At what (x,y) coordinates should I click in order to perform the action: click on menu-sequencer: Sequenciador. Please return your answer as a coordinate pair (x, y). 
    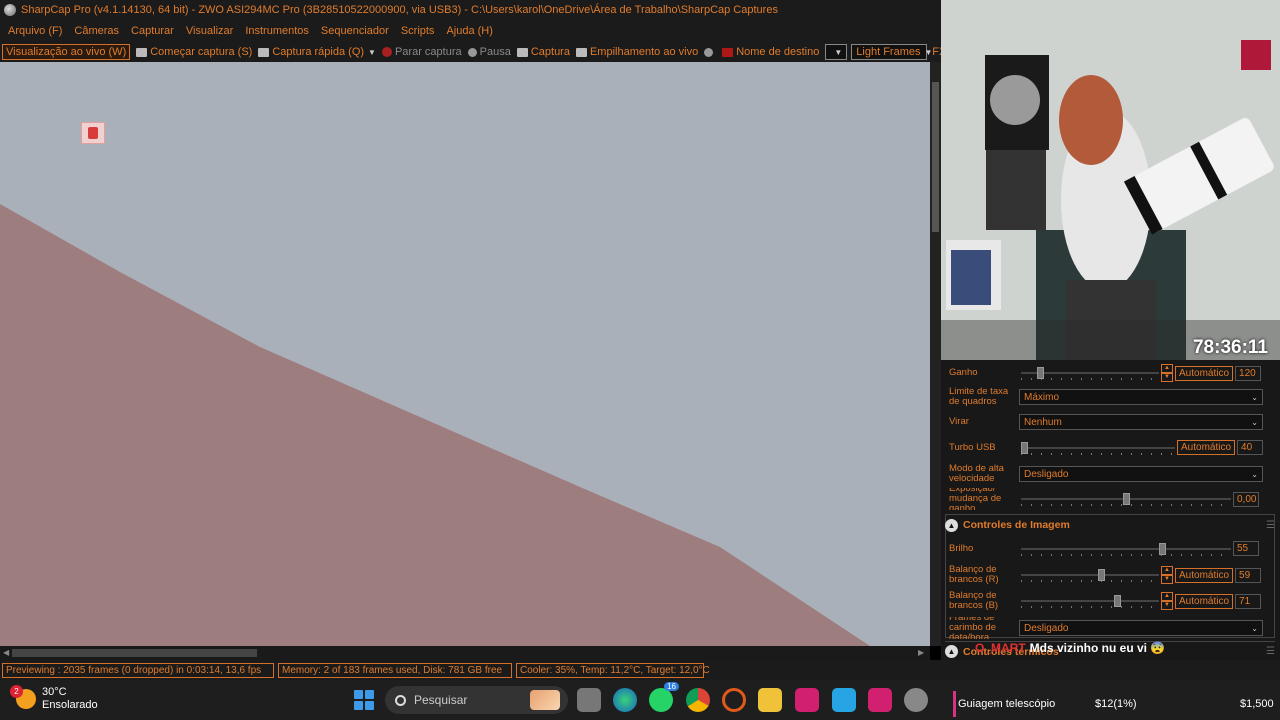
    Looking at the image, I should click on (355, 31).